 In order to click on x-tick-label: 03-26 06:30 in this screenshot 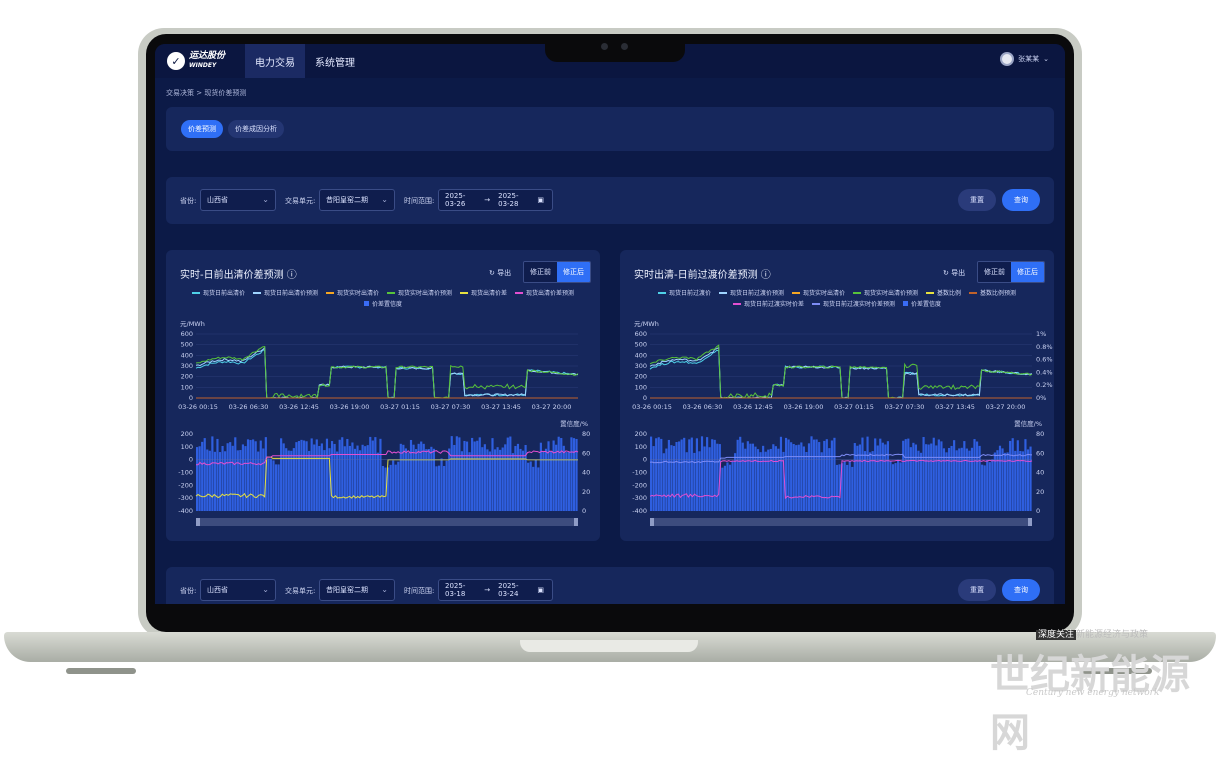, I will do `click(703, 407)`.